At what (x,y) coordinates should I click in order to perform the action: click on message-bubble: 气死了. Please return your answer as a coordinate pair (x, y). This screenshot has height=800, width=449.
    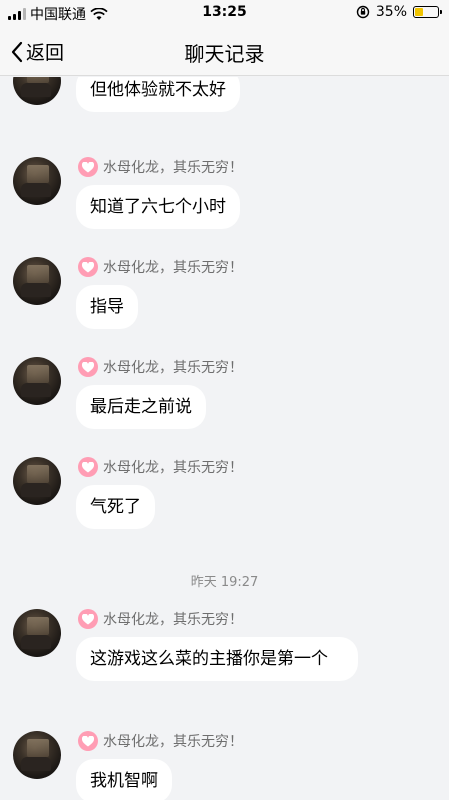
    Looking at the image, I should click on (115, 507).